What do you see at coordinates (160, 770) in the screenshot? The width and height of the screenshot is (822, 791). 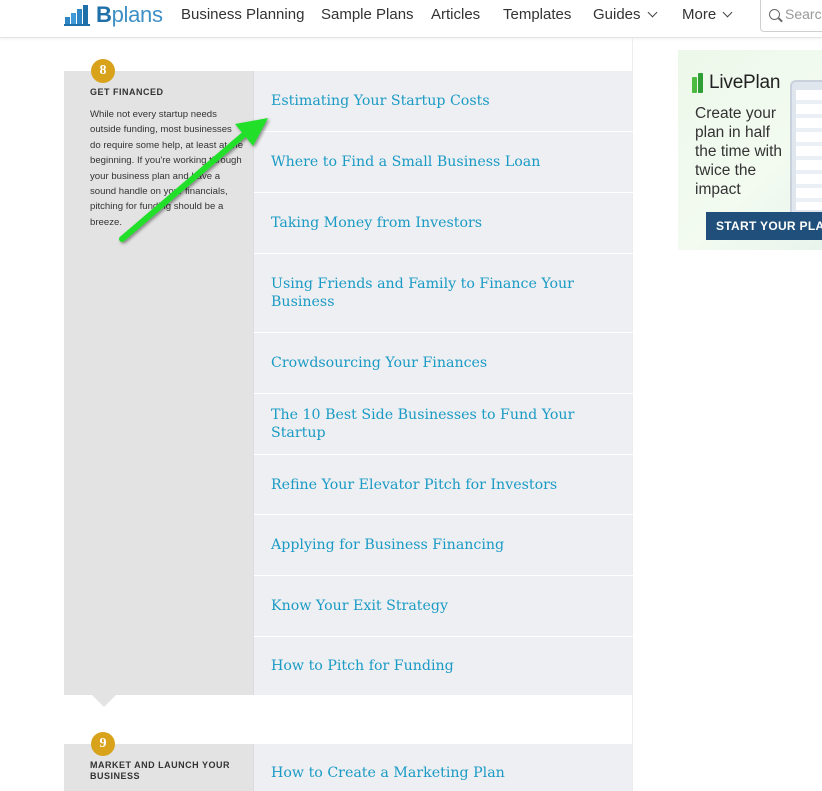 I see `step-title: MARKET AND LAUNCH YOUR BUSINESS` at bounding box center [160, 770].